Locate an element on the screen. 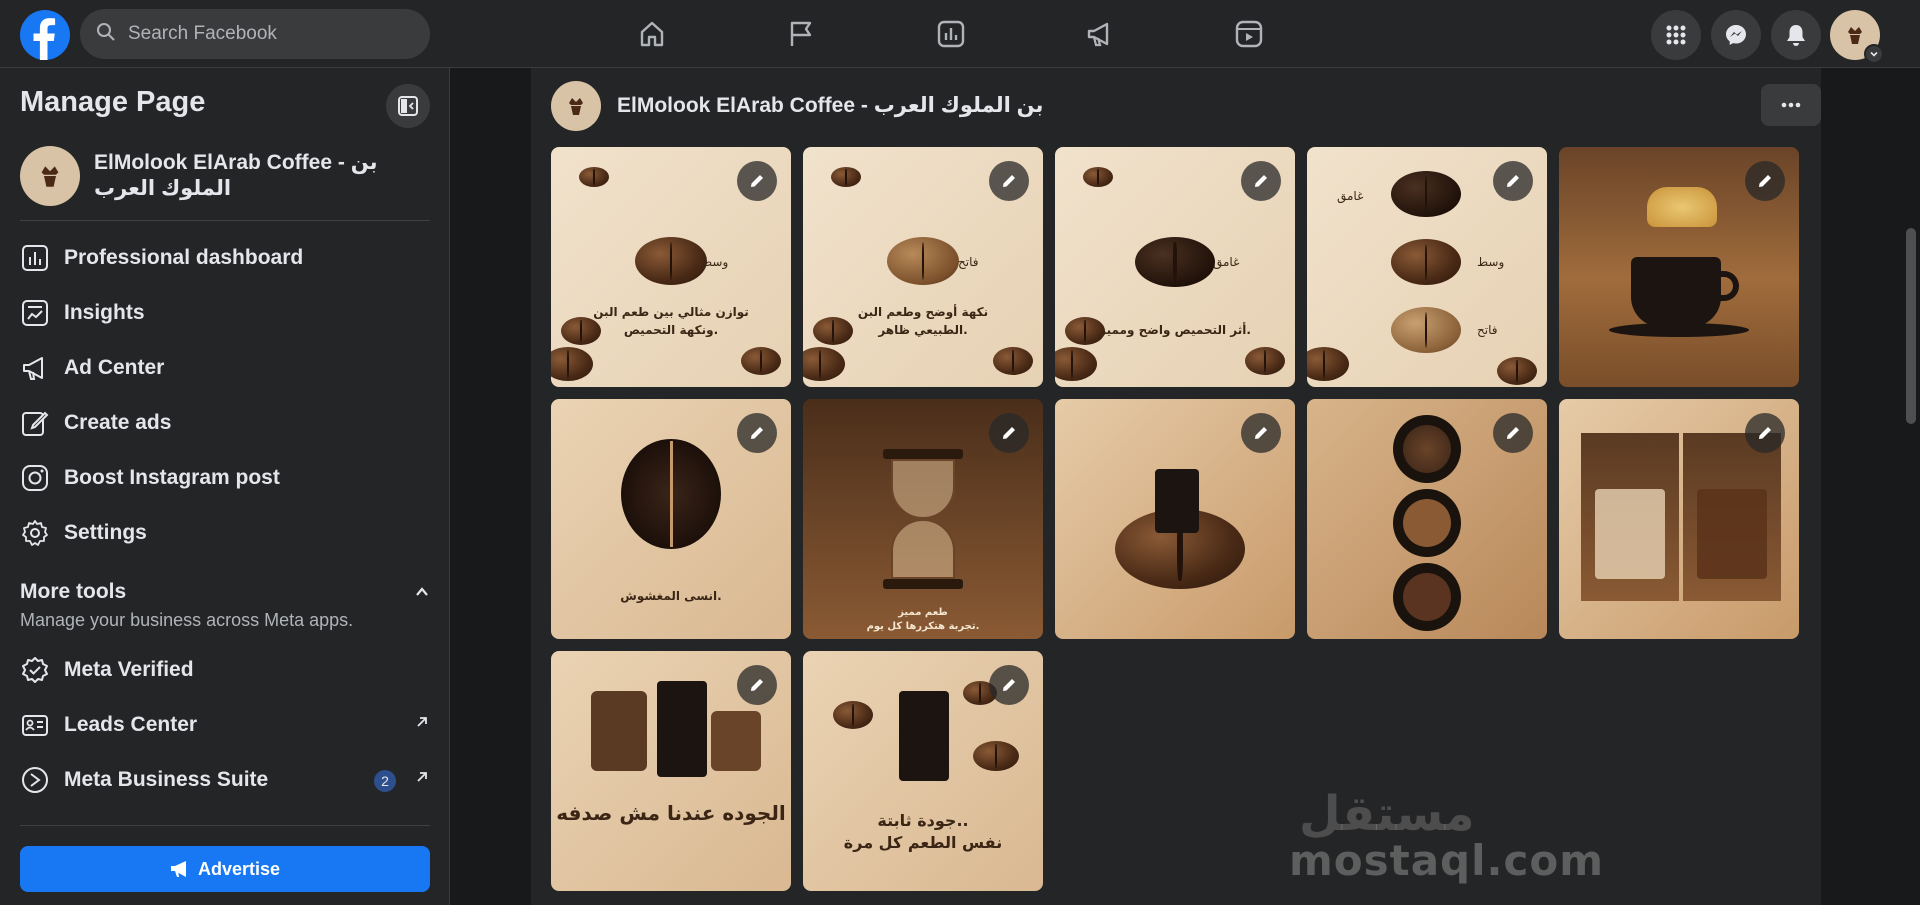 The height and width of the screenshot is (905, 1920). page-avatar is located at coordinates (576, 106).